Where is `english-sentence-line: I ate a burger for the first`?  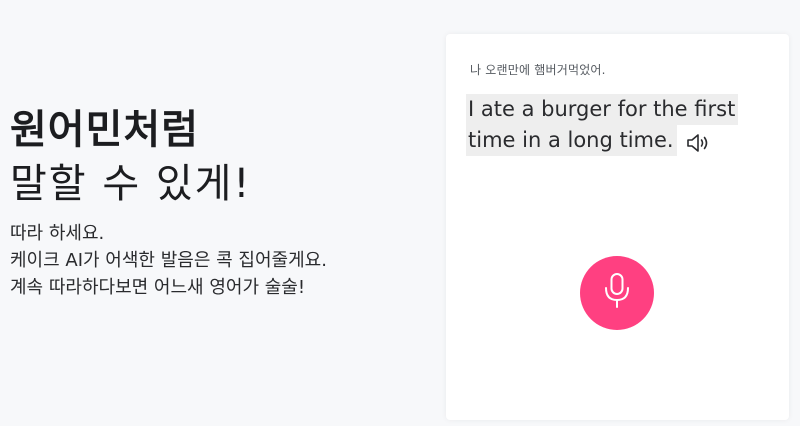 english-sentence-line: I ate a burger for the first is located at coordinates (602, 109).